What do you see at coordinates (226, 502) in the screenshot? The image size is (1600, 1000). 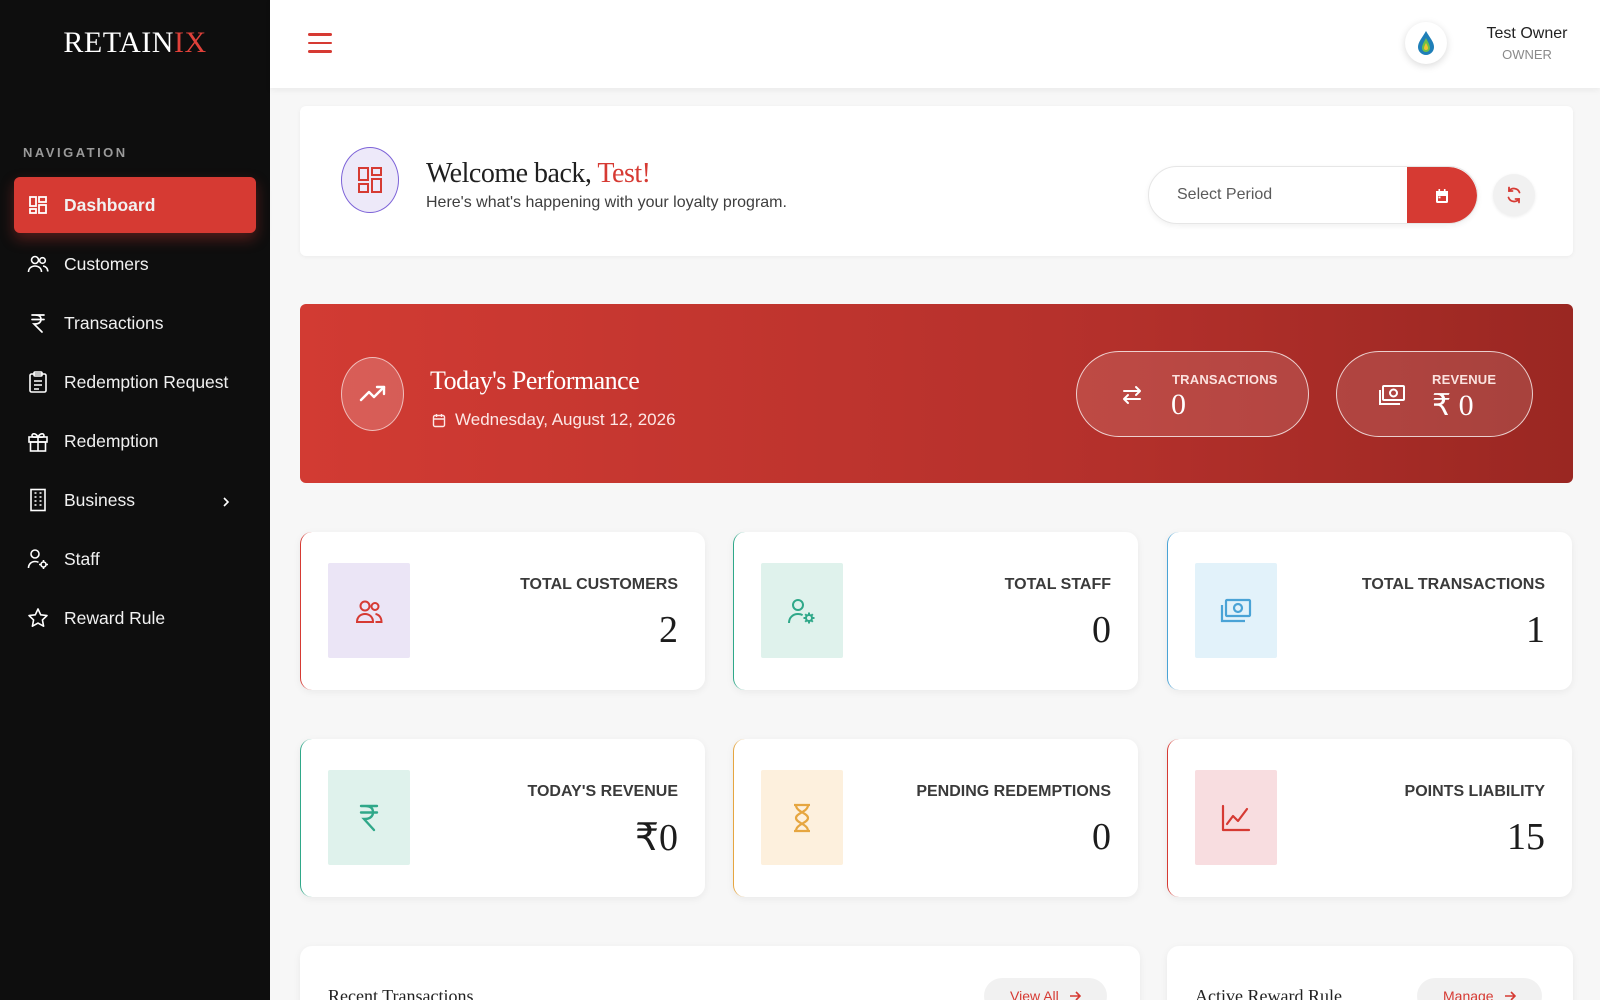 I see `chevron-right-icon` at bounding box center [226, 502].